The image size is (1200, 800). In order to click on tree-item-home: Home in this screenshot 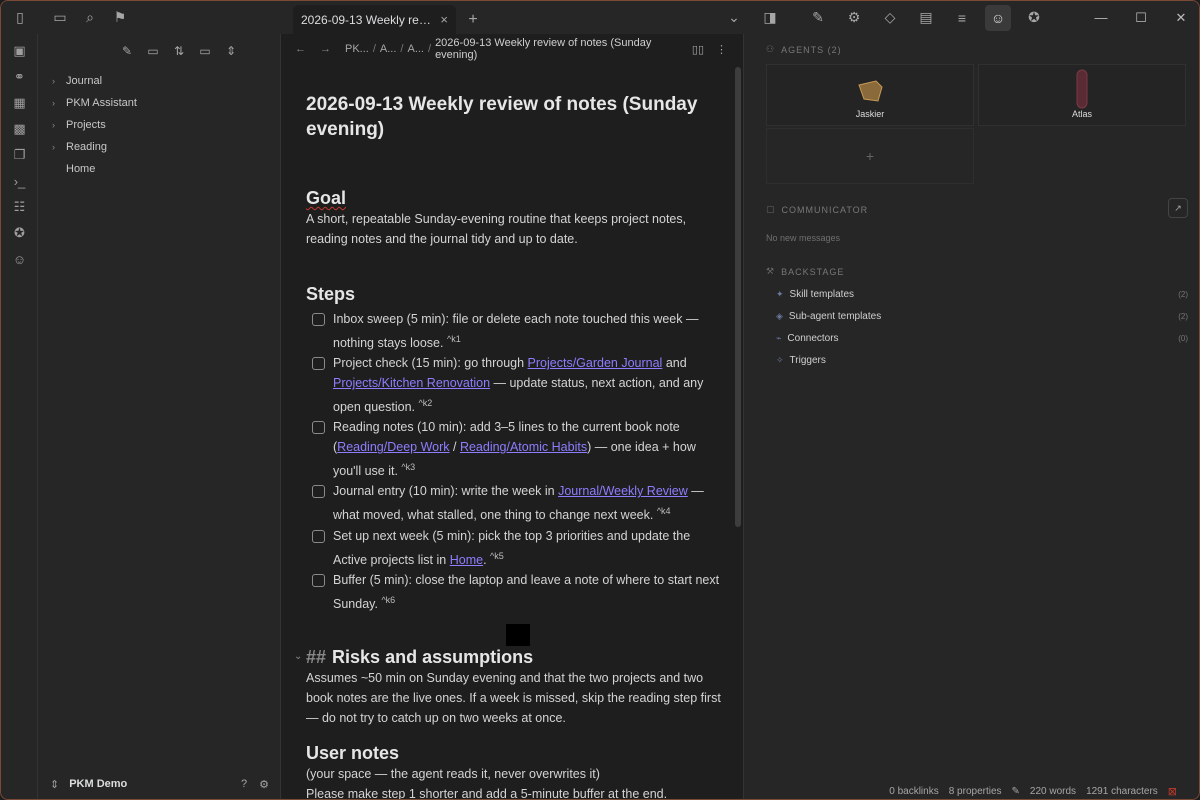, I will do `click(159, 169)`.